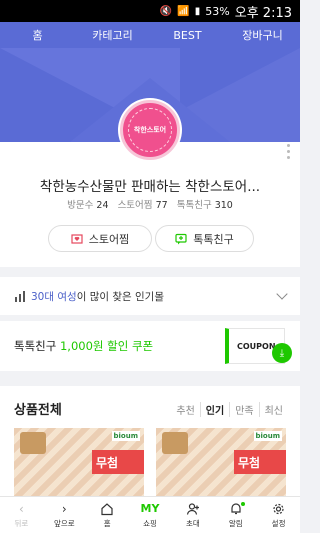 The width and height of the screenshot is (320, 533). Describe the element at coordinates (242, 503) in the screenshot. I see `notification-dot` at that location.